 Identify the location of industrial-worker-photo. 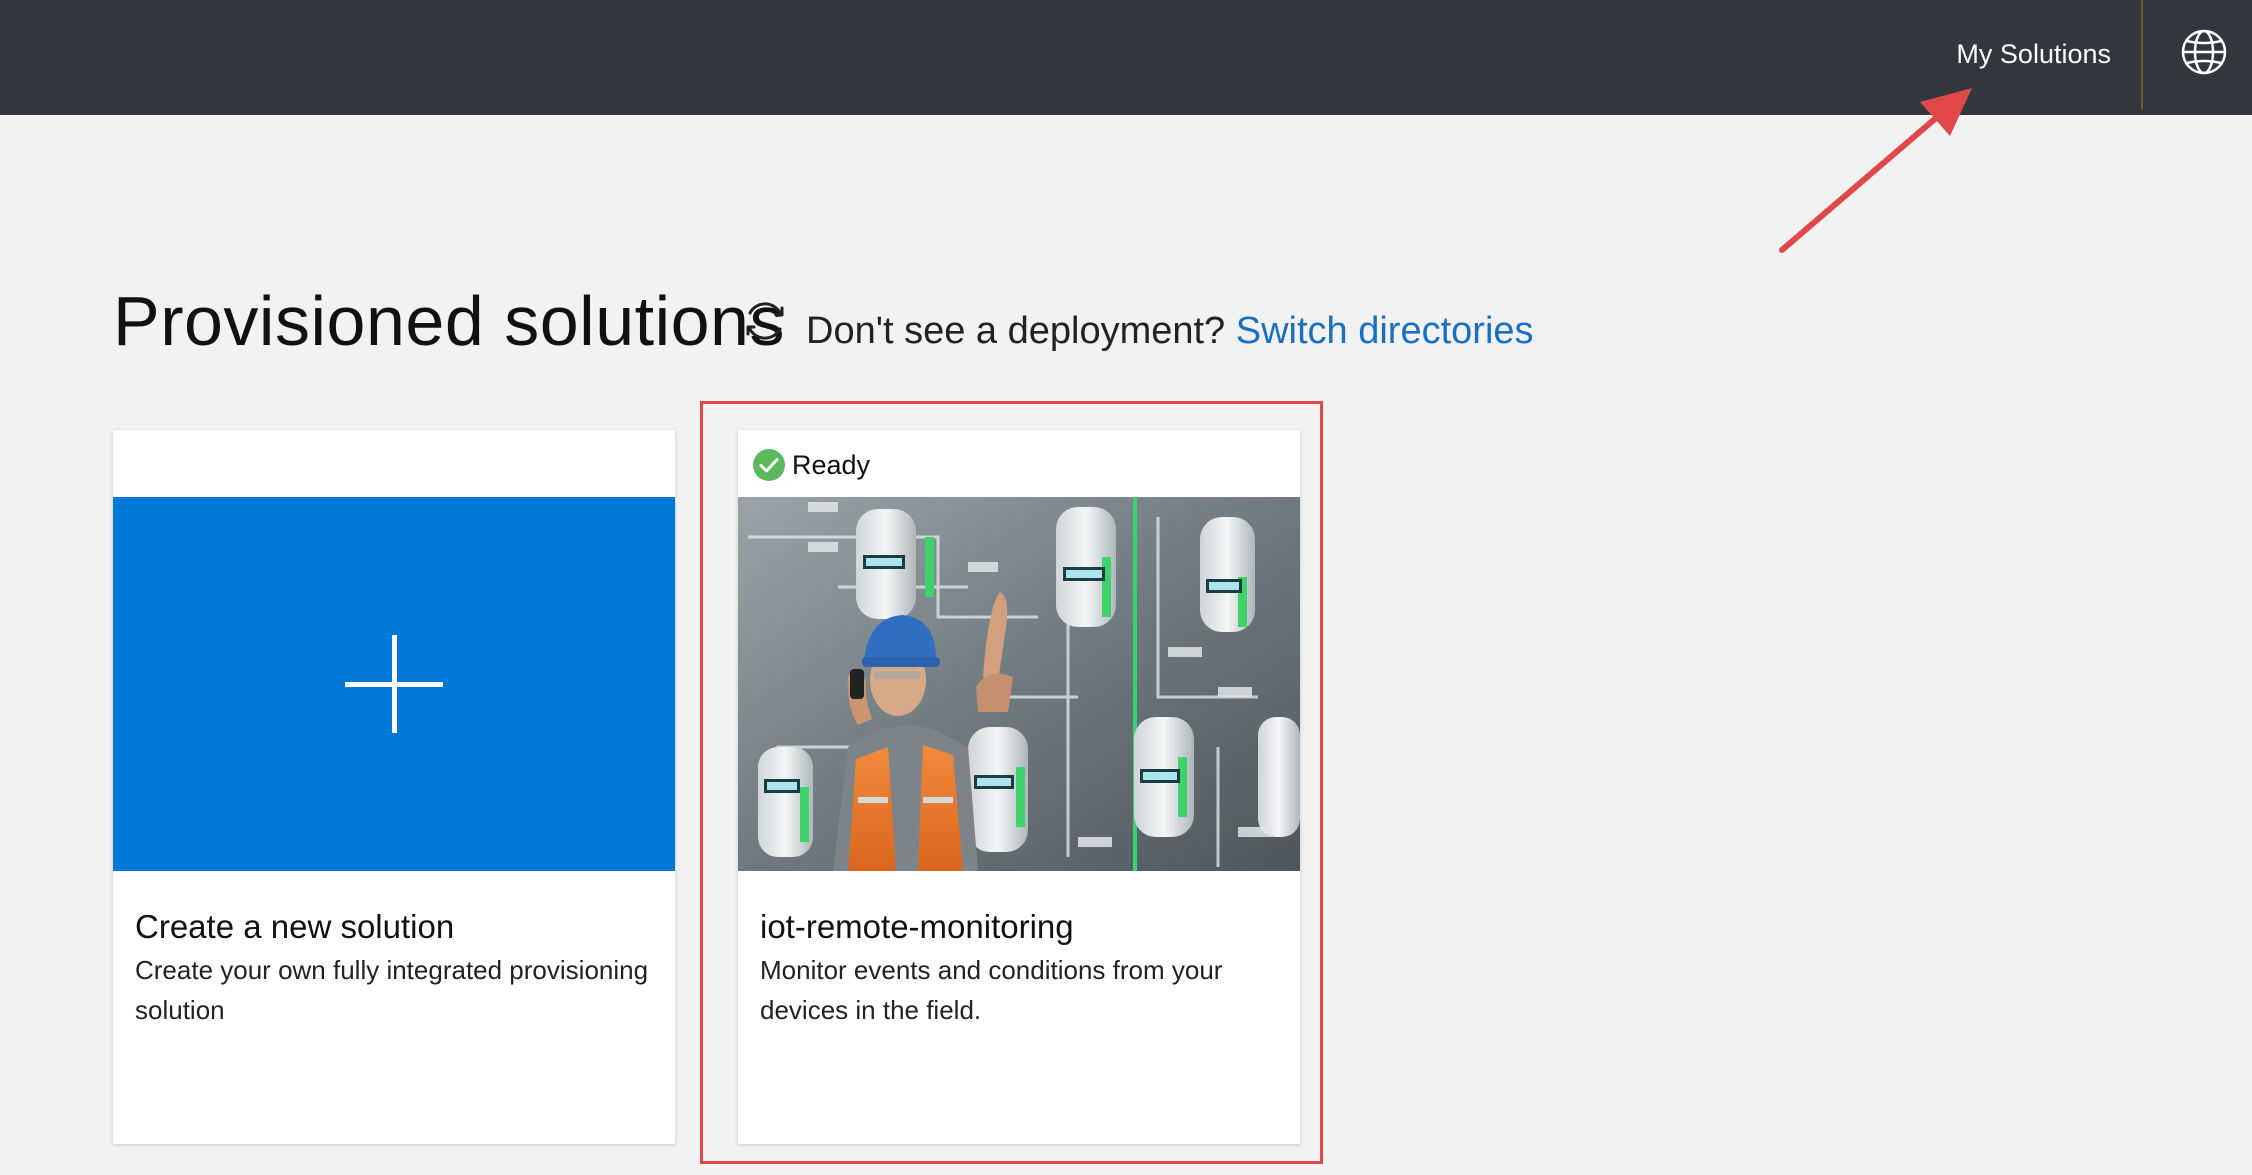
(1019, 684).